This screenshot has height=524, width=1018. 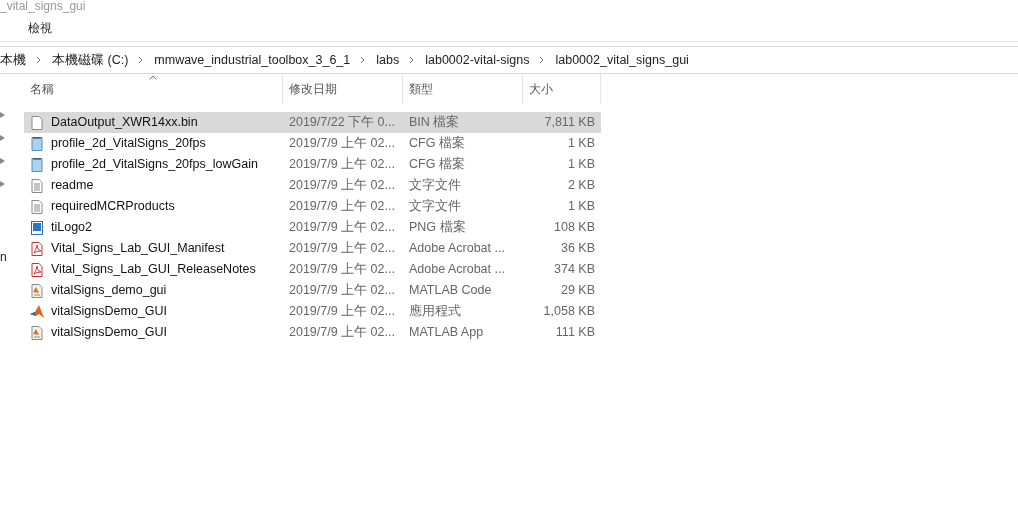 I want to click on file-row: DataOutput_XWR14xx.bin 2019/7/22 下午 0... BIN 檔案 7,811 KB, so click(x=312, y=122).